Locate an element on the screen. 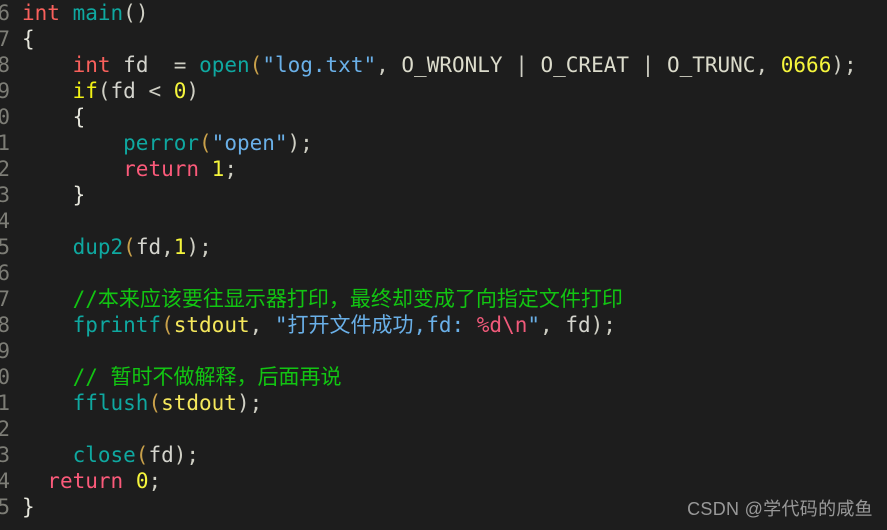 This screenshot has height=530, width=887. line-content: fflush(stdout); is located at coordinates (448, 403).